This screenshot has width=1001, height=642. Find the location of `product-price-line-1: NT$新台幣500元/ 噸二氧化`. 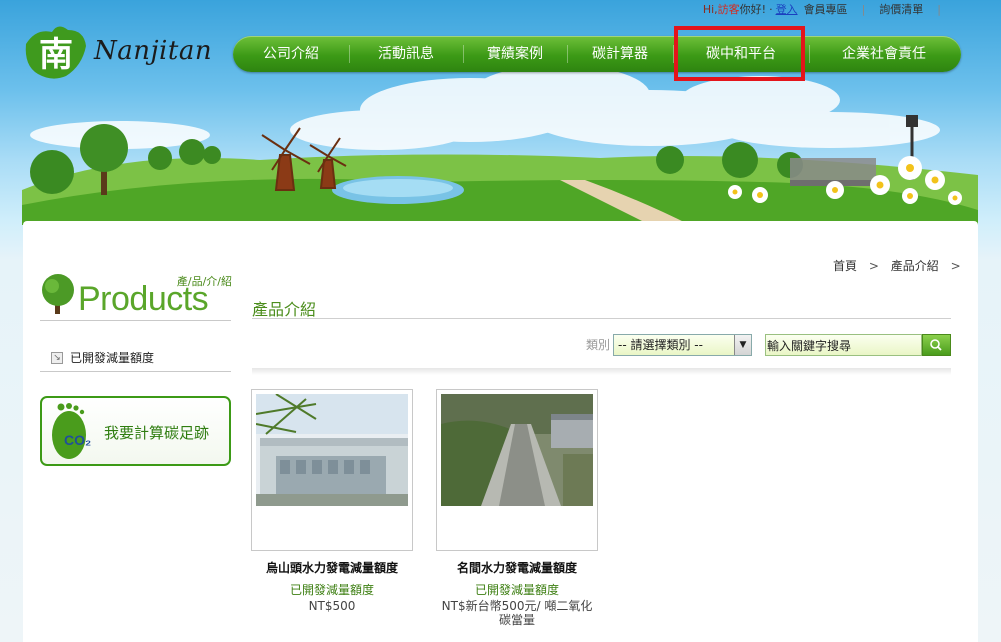

product-price-line-1: NT$新台幣500元/ 噸二氧化 is located at coordinates (517, 606).